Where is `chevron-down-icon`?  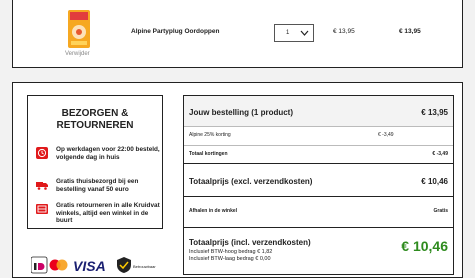
chevron-down-icon is located at coordinates (304, 33).